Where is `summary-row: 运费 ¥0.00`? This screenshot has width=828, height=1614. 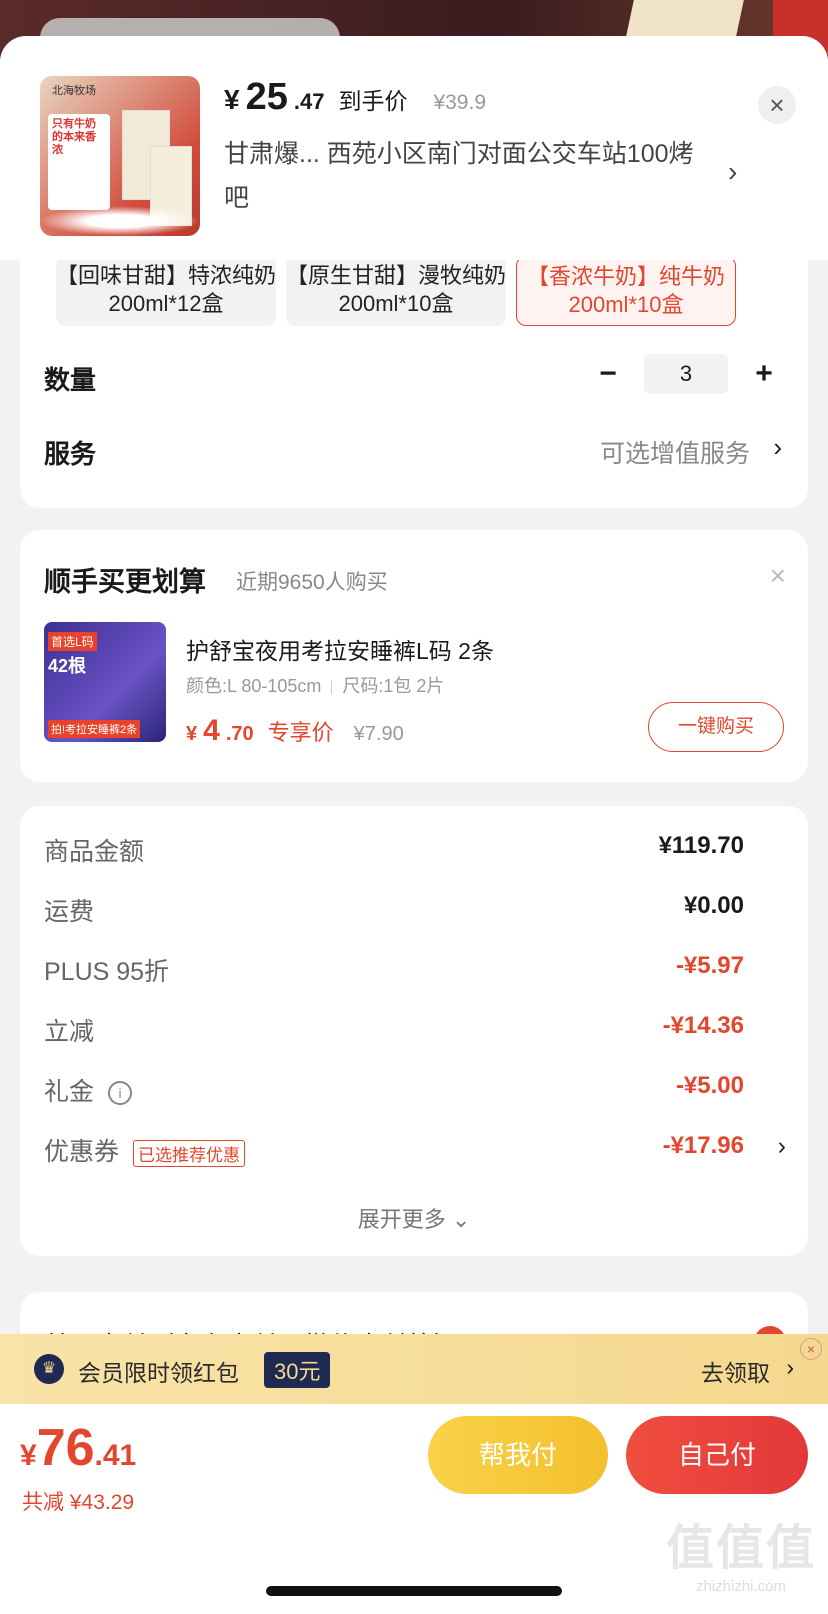
summary-row: 运费 ¥0.00 is located at coordinates (394, 909).